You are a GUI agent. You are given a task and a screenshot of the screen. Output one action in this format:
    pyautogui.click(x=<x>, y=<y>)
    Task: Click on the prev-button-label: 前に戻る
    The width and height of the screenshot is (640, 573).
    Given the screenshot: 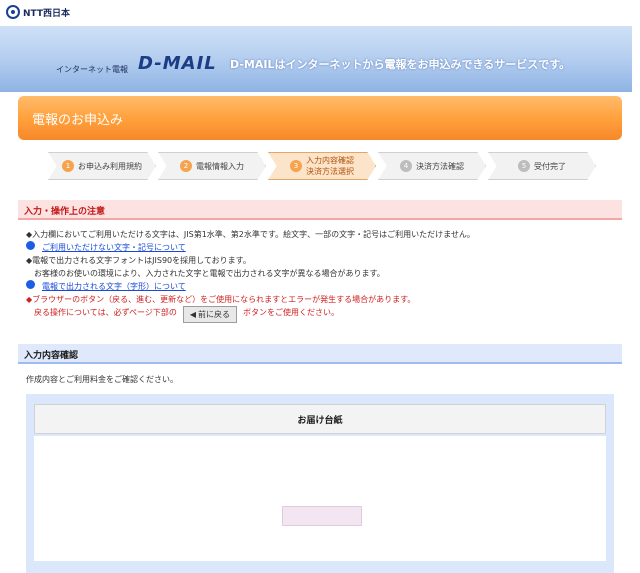 What is the action you would take?
    pyautogui.click(x=214, y=314)
    